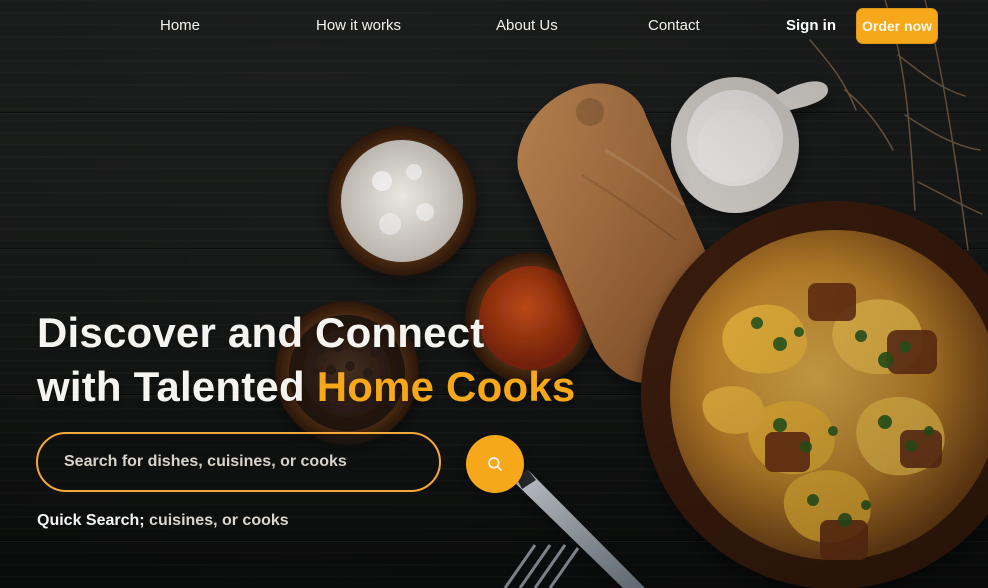  I want to click on nav-link-about-us: About Us, so click(527, 25).